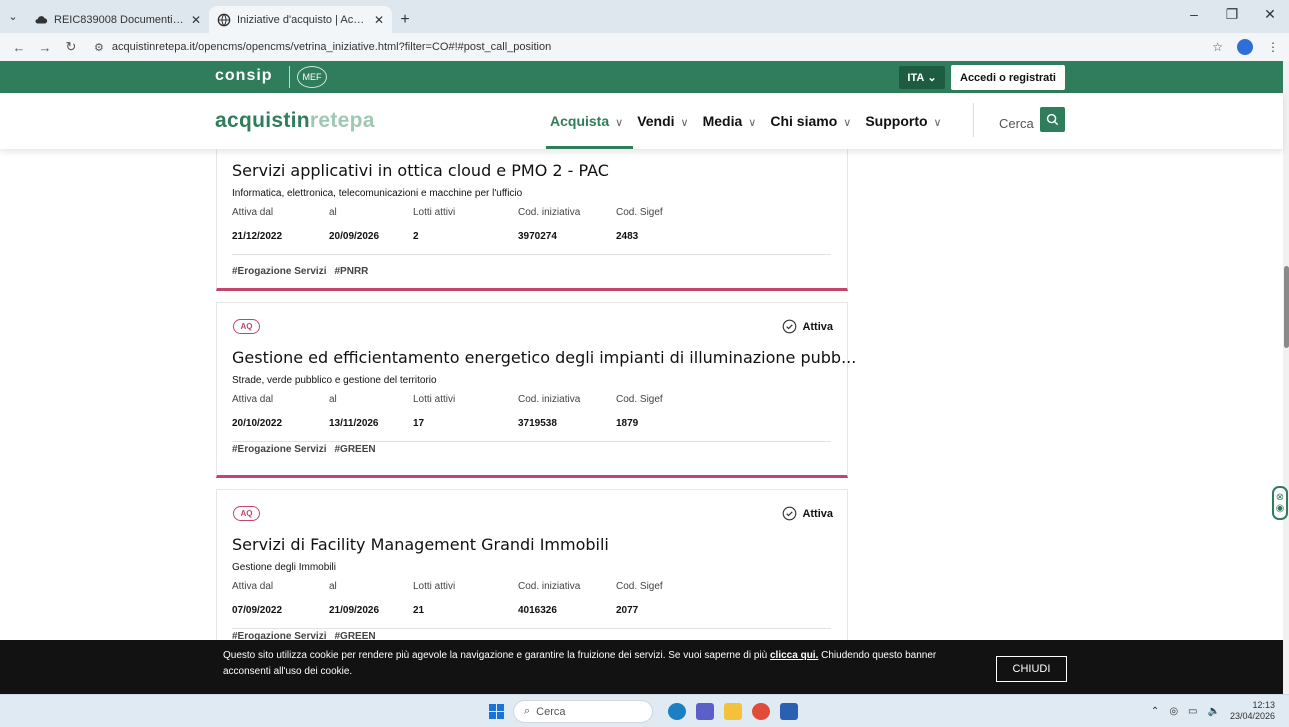  What do you see at coordinates (551, 711) in the screenshot?
I see `taskbar-search-label: Cerca` at bounding box center [551, 711].